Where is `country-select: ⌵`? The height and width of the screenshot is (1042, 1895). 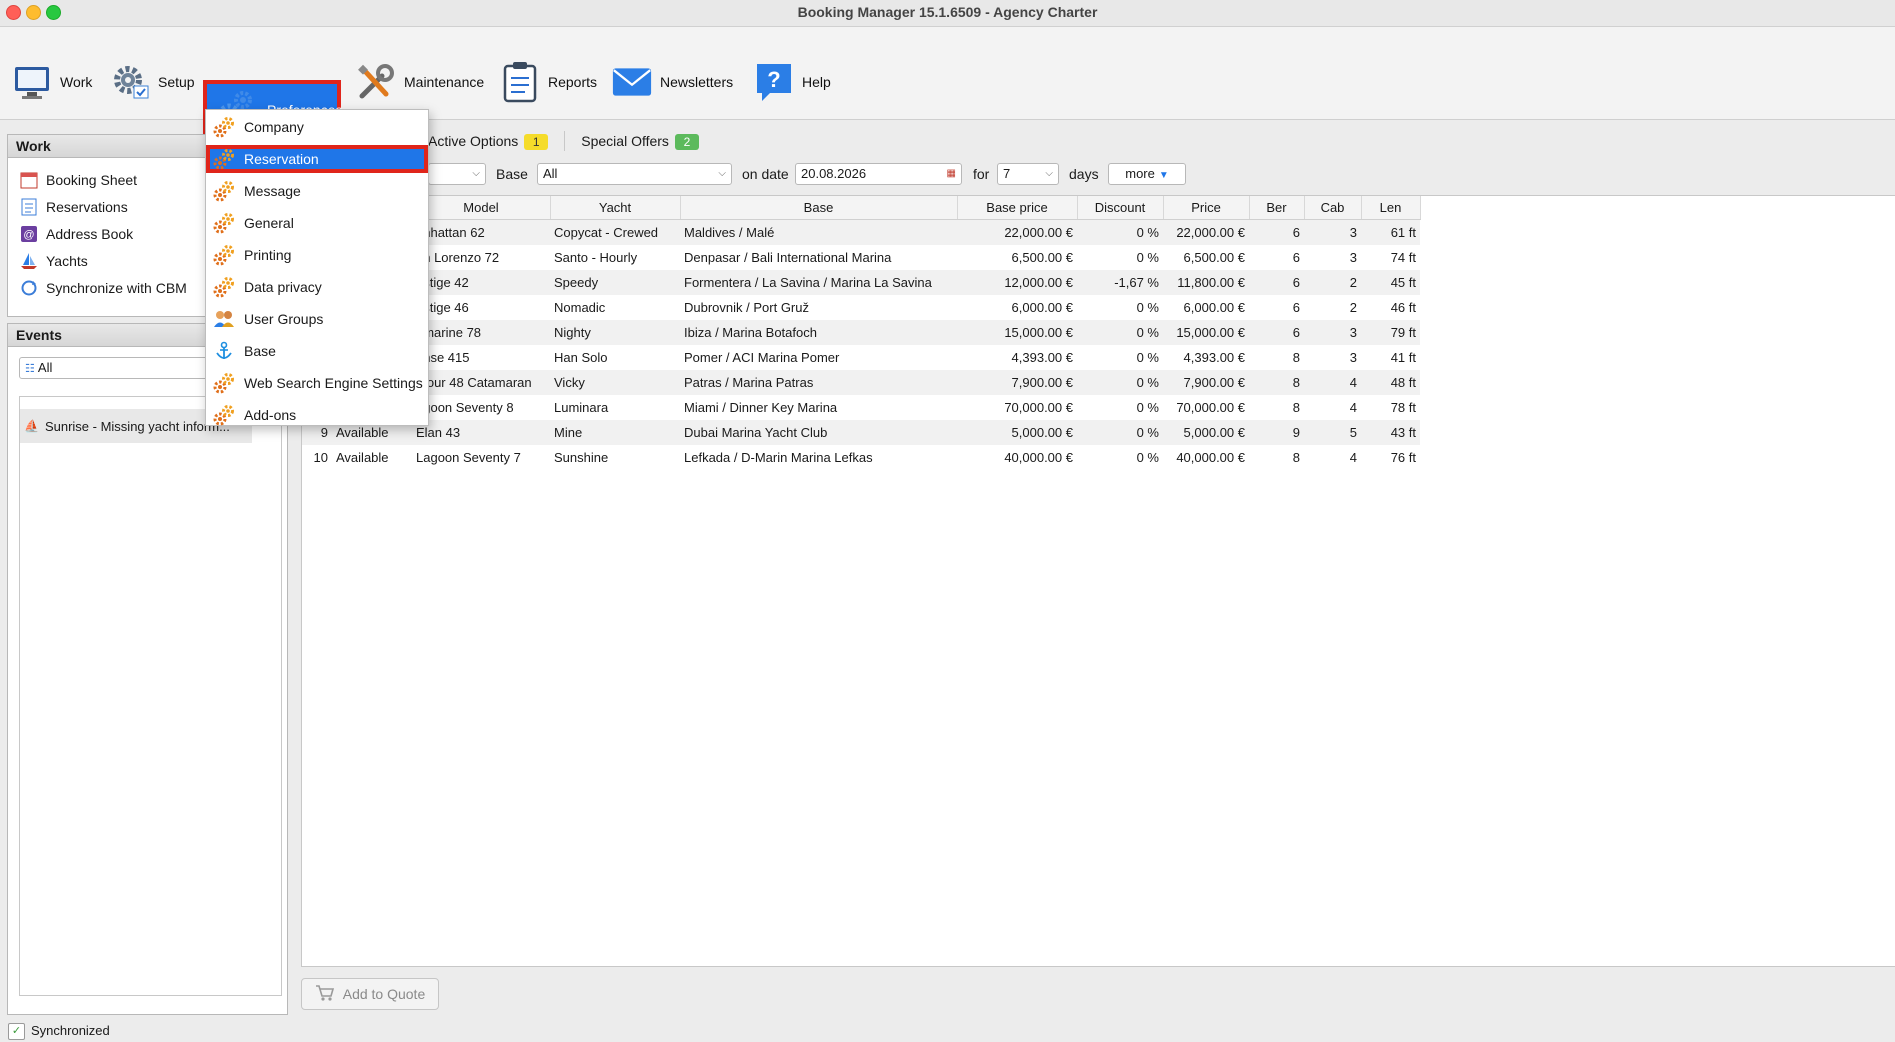 country-select: ⌵ is located at coordinates (457, 174).